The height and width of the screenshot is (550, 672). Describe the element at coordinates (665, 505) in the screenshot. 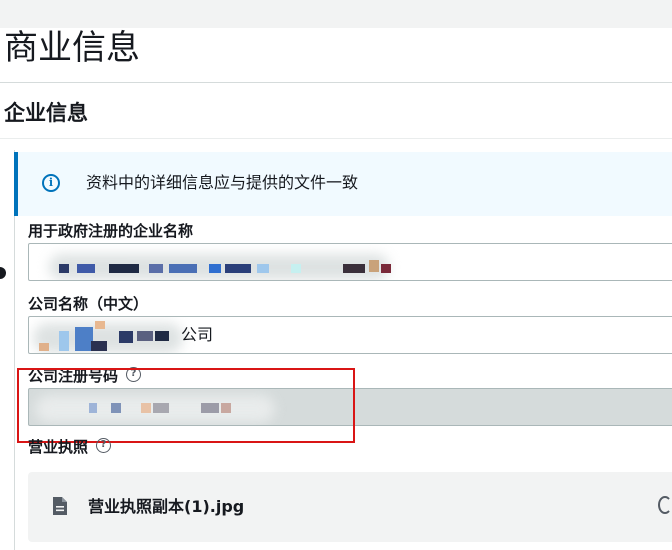

I see `file-action-icon` at that location.